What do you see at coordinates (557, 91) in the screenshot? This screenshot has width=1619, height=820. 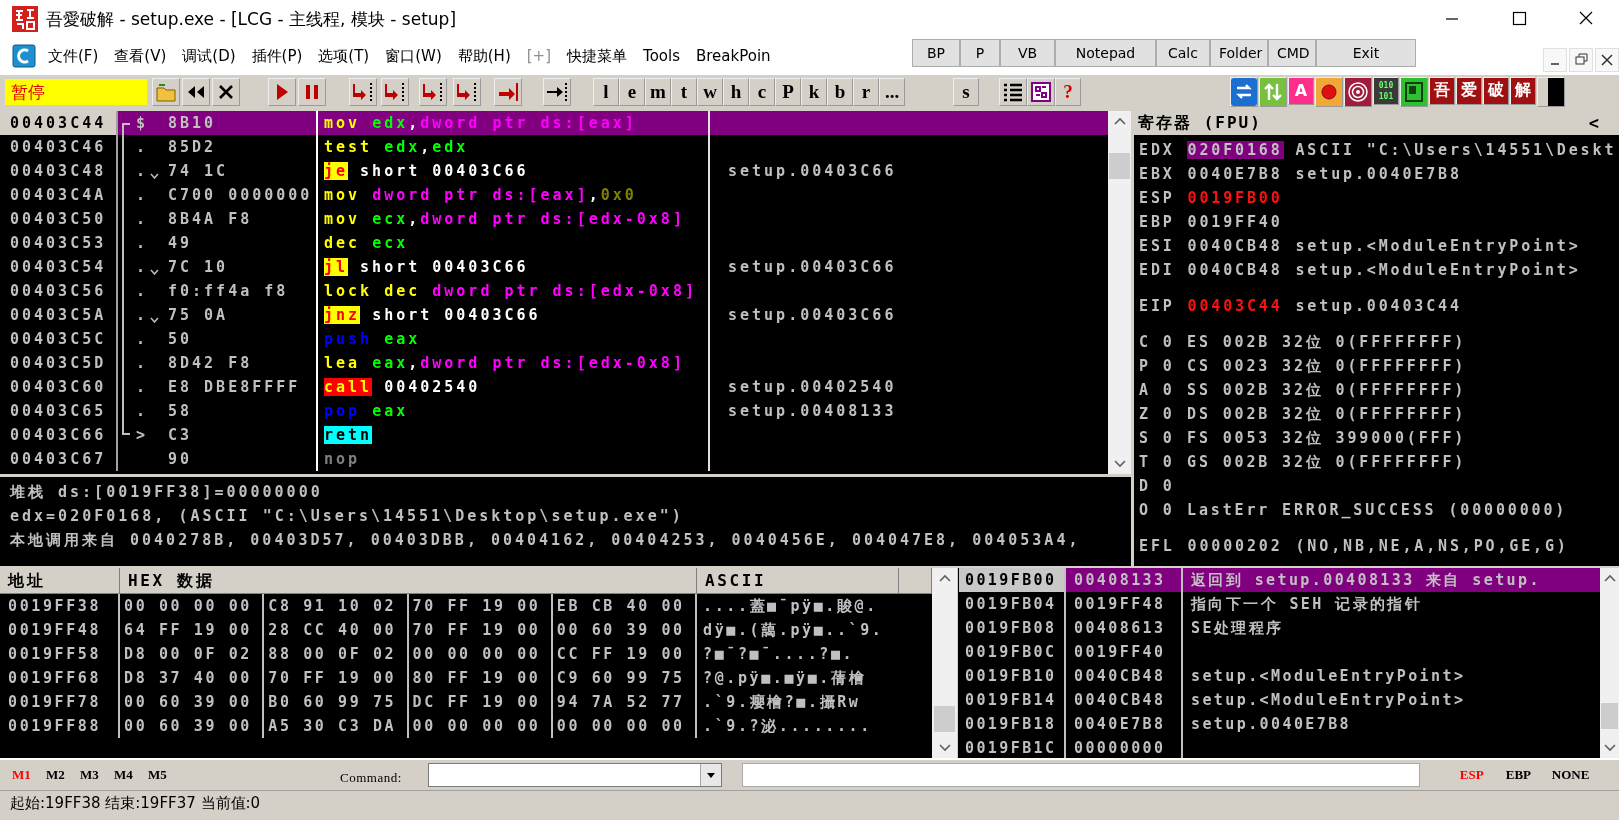 I see `arrow-to-bar-icon` at bounding box center [557, 91].